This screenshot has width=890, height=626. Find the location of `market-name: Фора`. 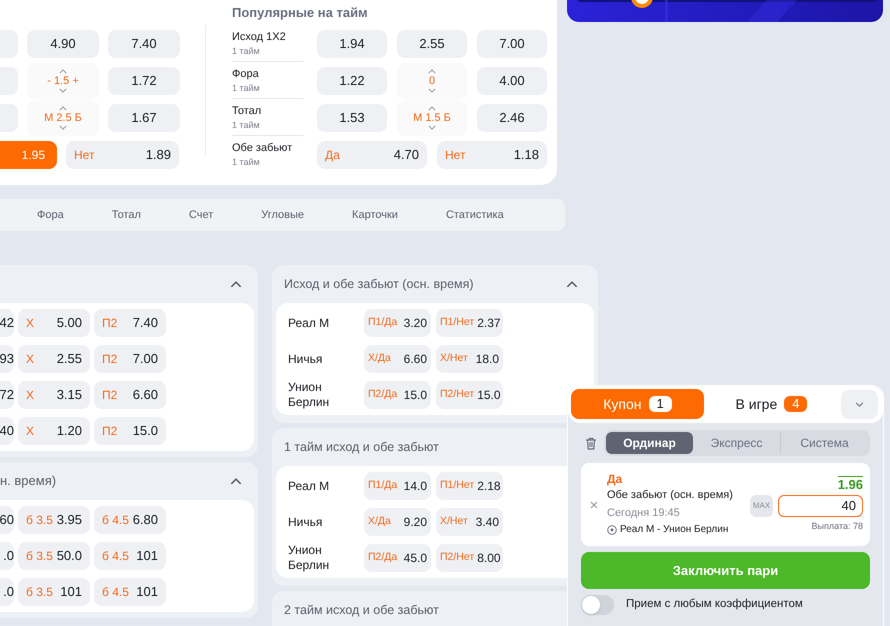

market-name: Фора is located at coordinates (246, 74).